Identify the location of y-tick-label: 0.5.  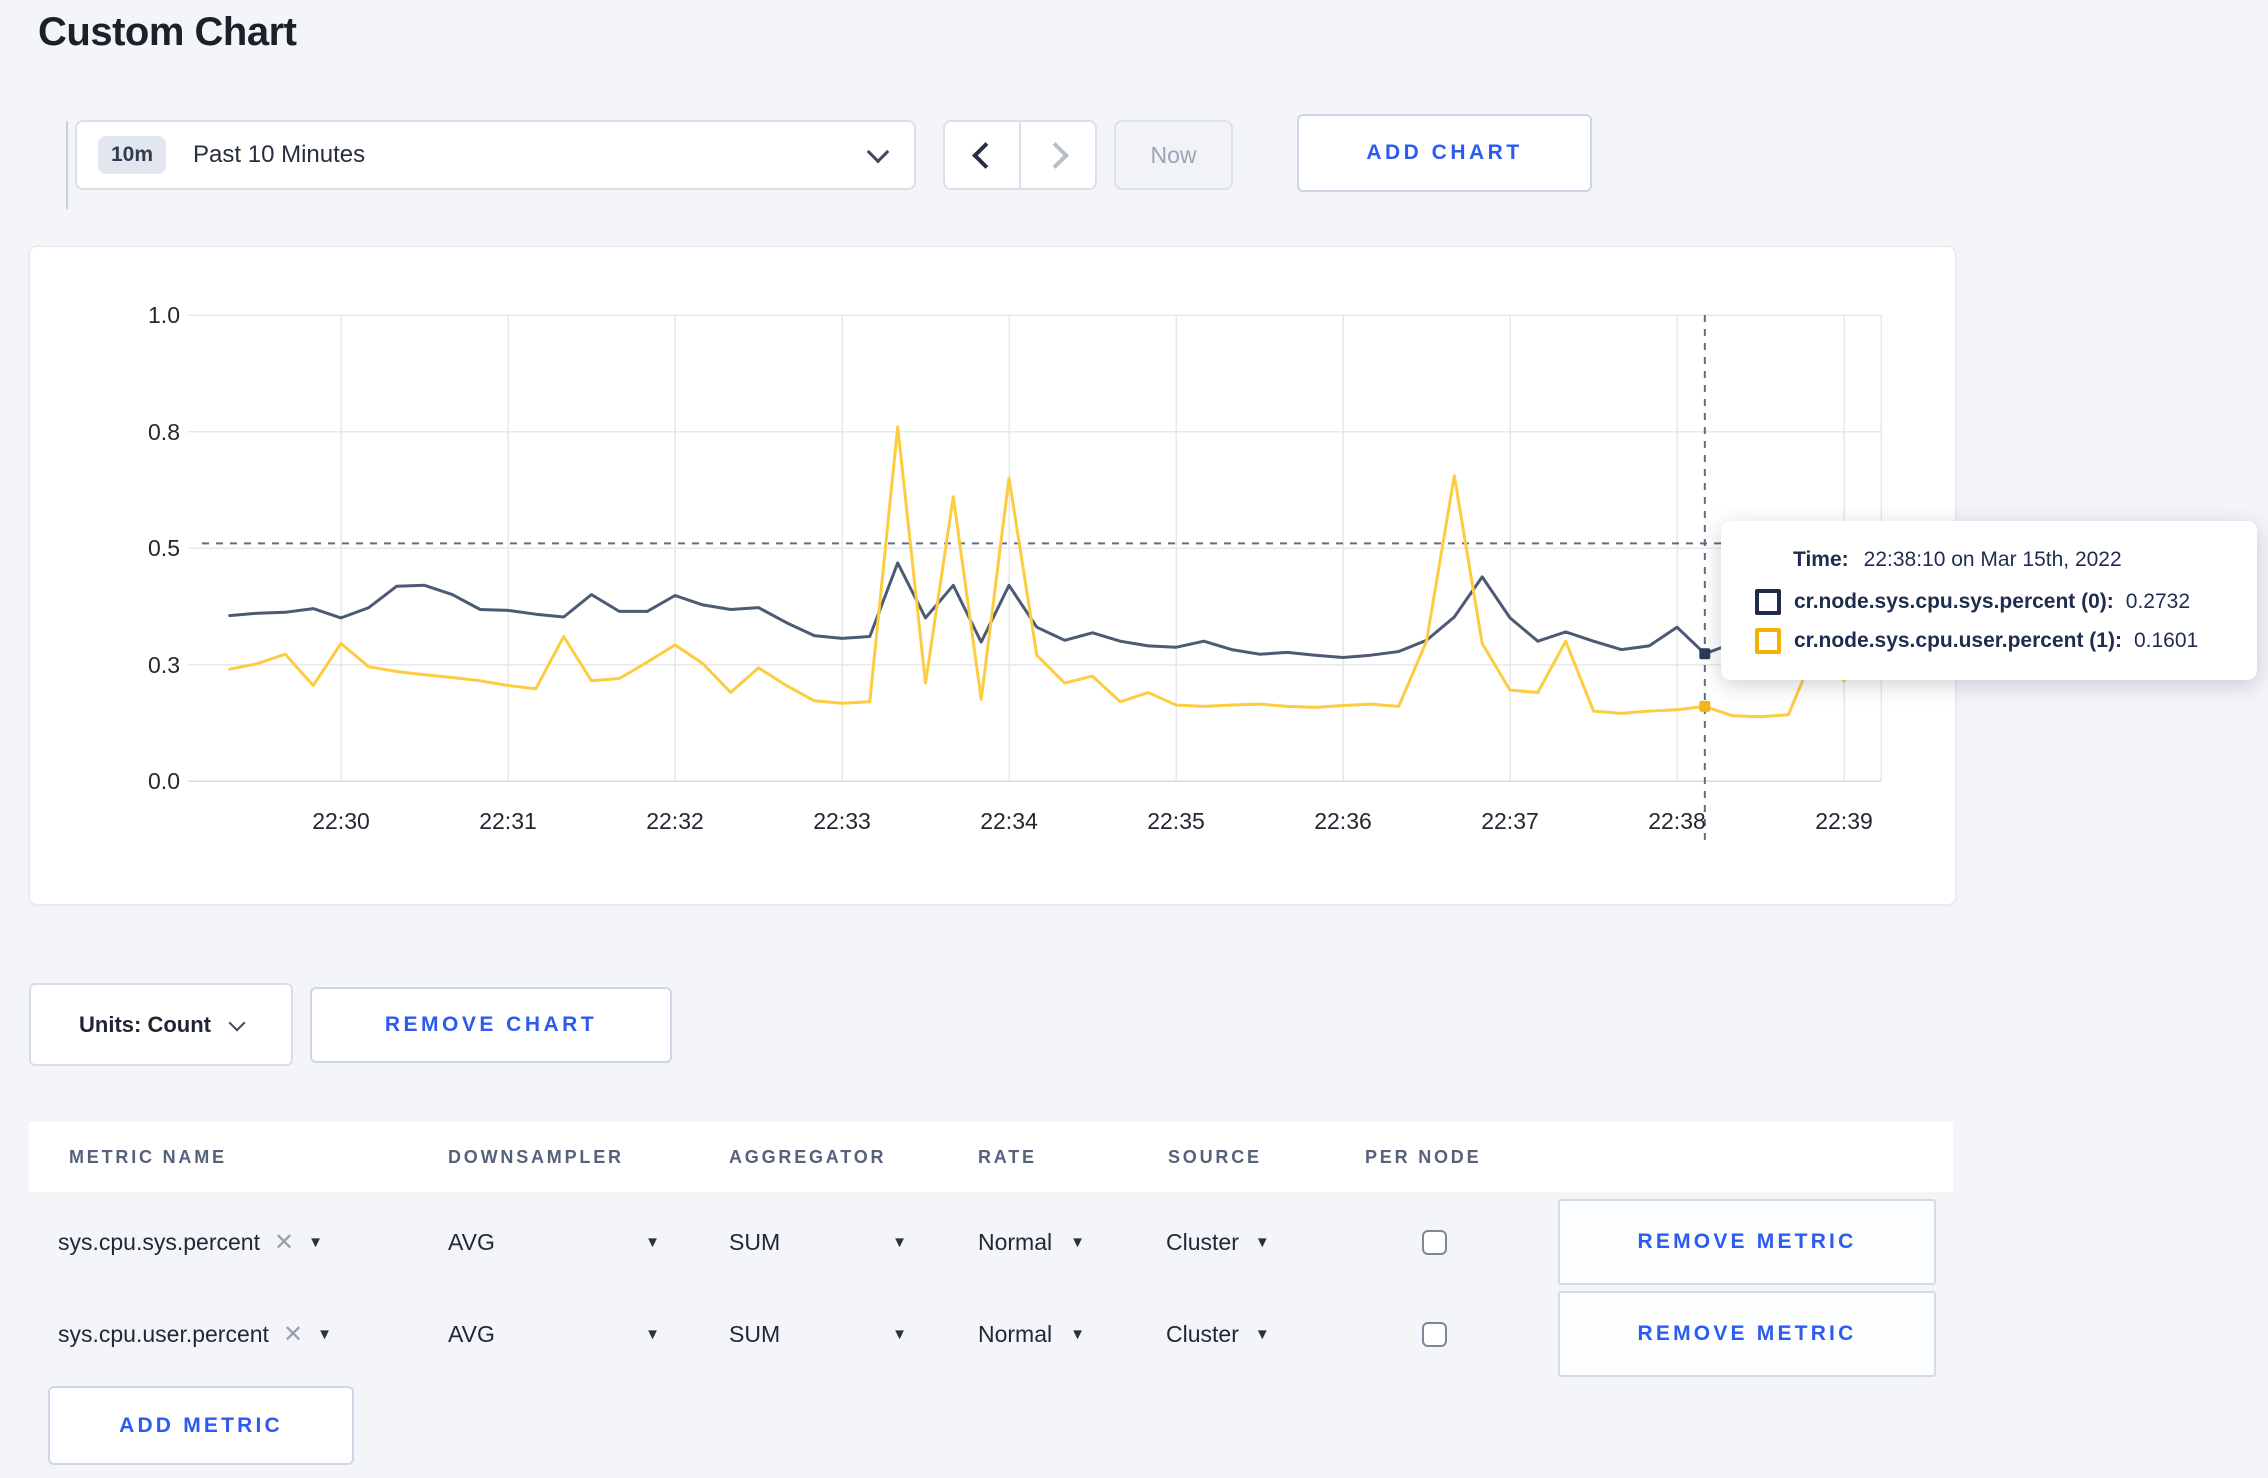
(164, 548).